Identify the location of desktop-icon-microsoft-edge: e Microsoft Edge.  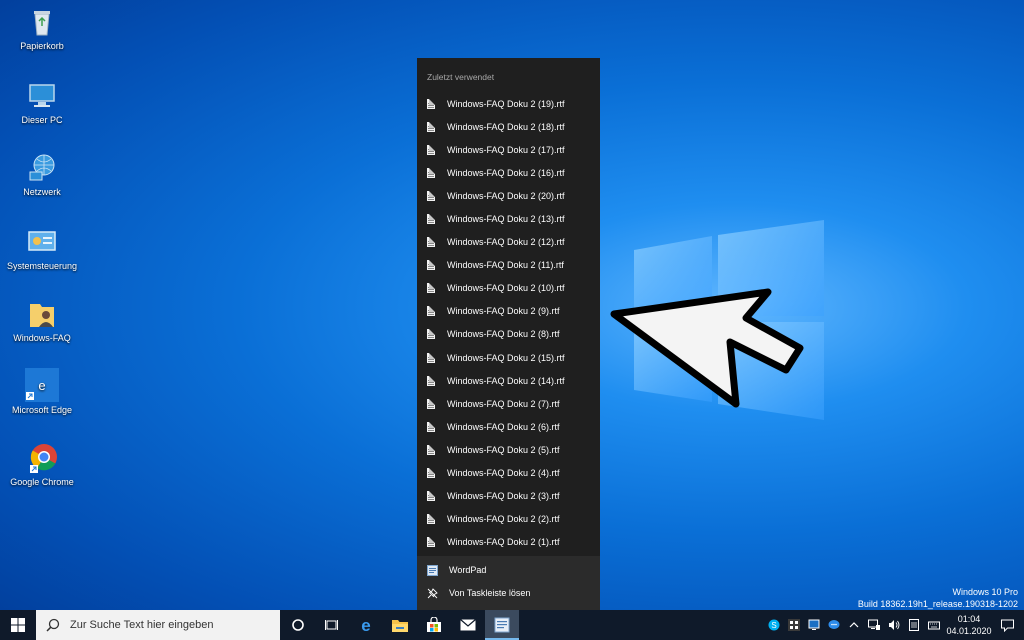
(42, 391).